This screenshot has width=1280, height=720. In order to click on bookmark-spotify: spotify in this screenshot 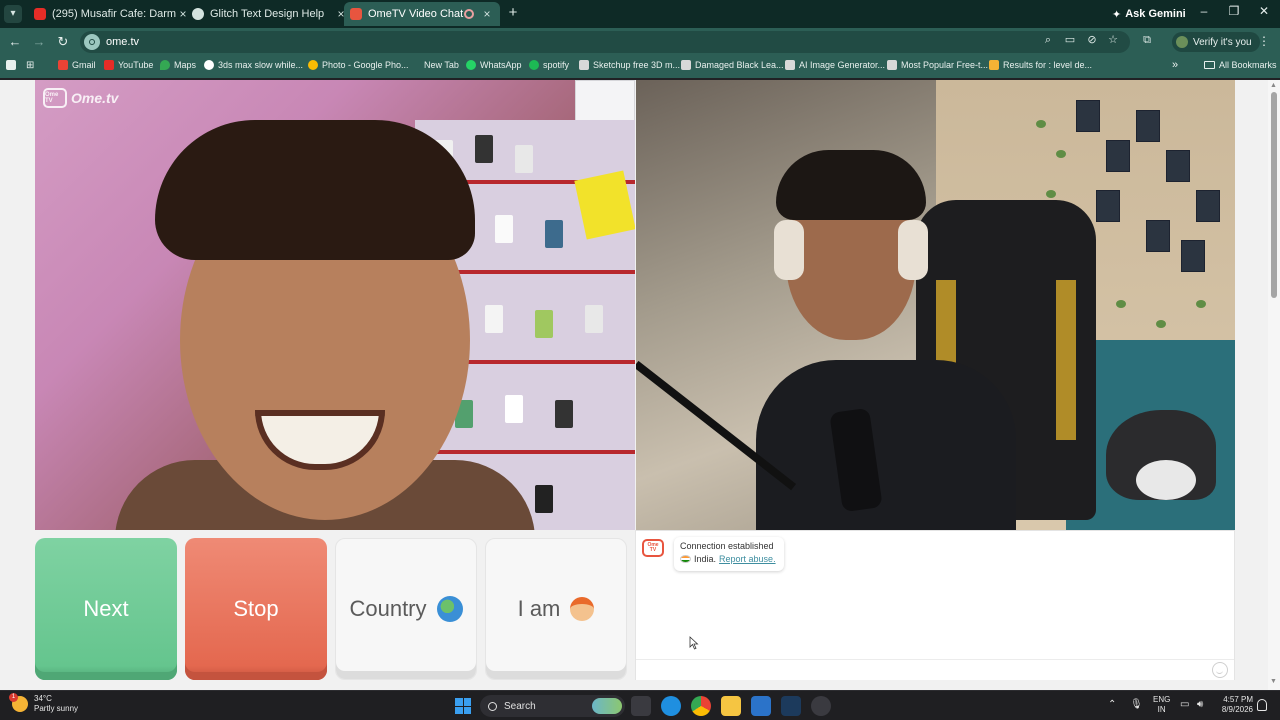, I will do `click(549, 65)`.